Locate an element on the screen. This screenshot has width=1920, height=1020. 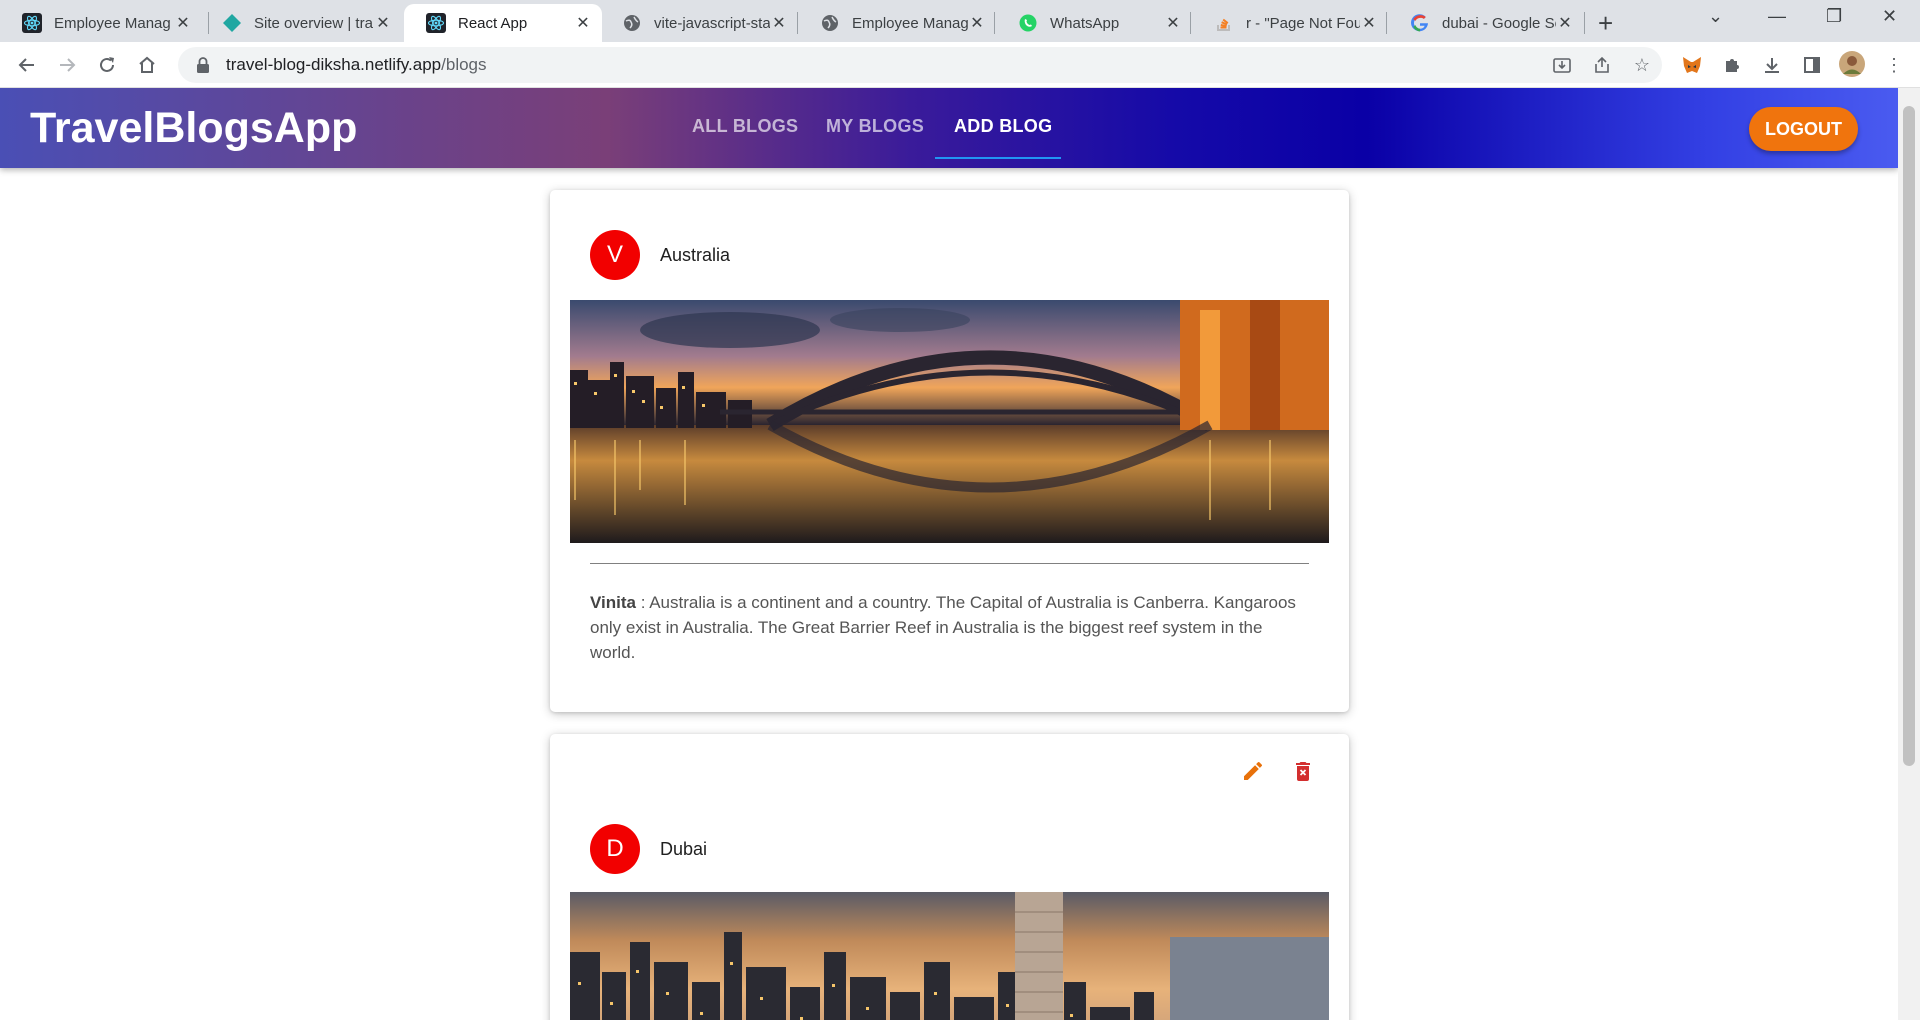
metamask-icon is located at coordinates (1692, 65).